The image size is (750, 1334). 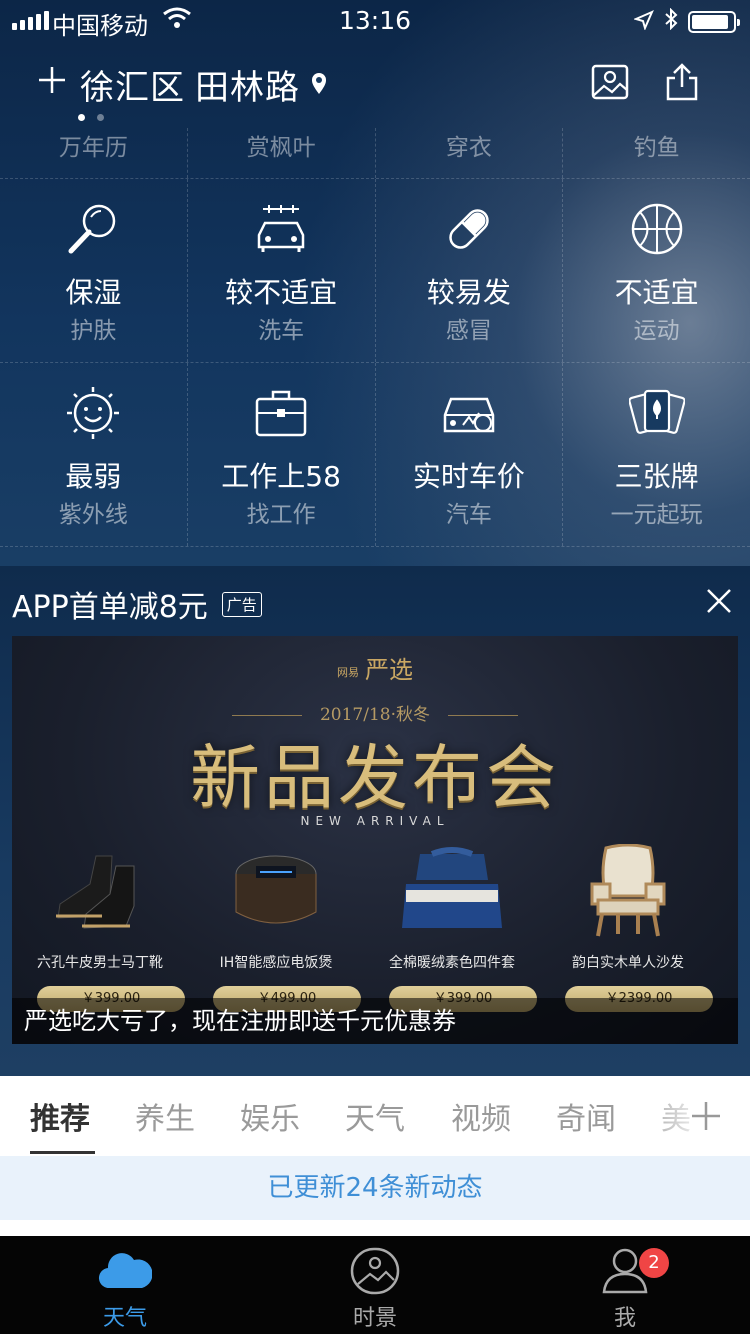 What do you see at coordinates (125, 1271) in the screenshot?
I see `cloud-icon` at bounding box center [125, 1271].